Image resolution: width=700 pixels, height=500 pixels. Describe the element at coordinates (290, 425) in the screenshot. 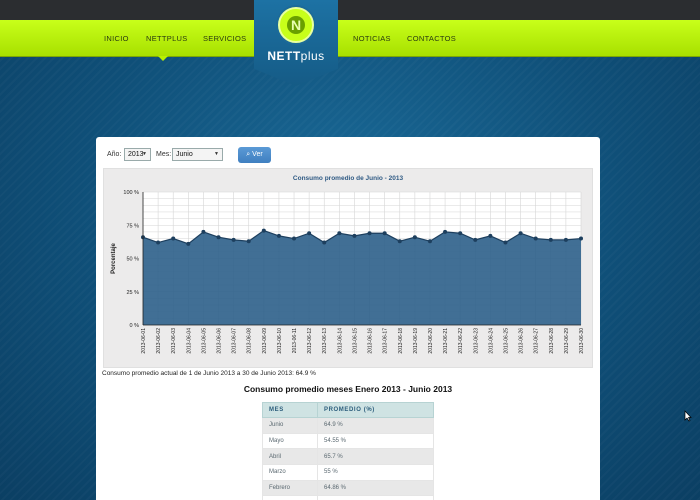

I see `cell-mes: Junio` at that location.